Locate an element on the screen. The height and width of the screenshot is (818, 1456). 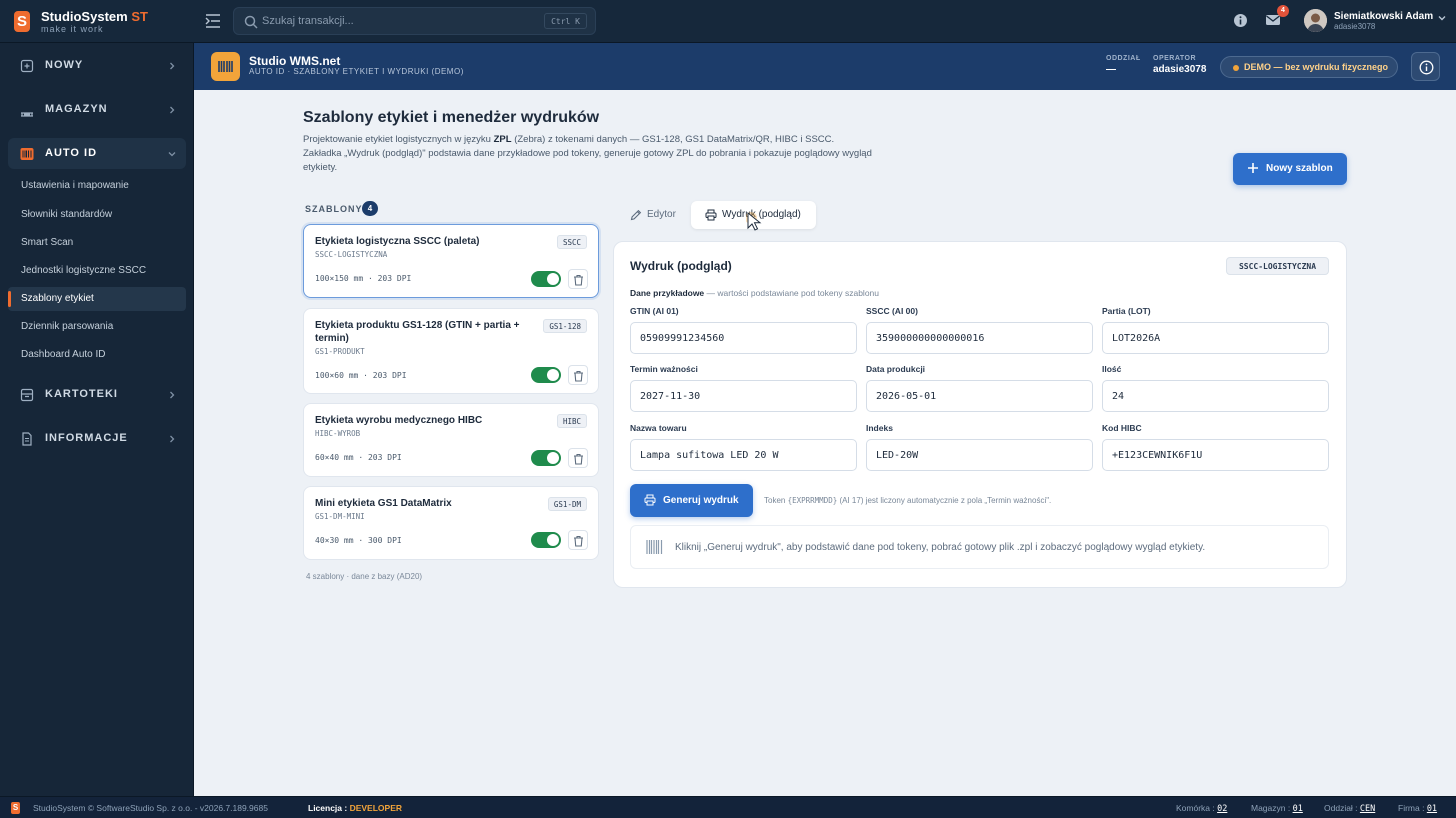
template-type-tag: SSCC is located at coordinates (571, 242).